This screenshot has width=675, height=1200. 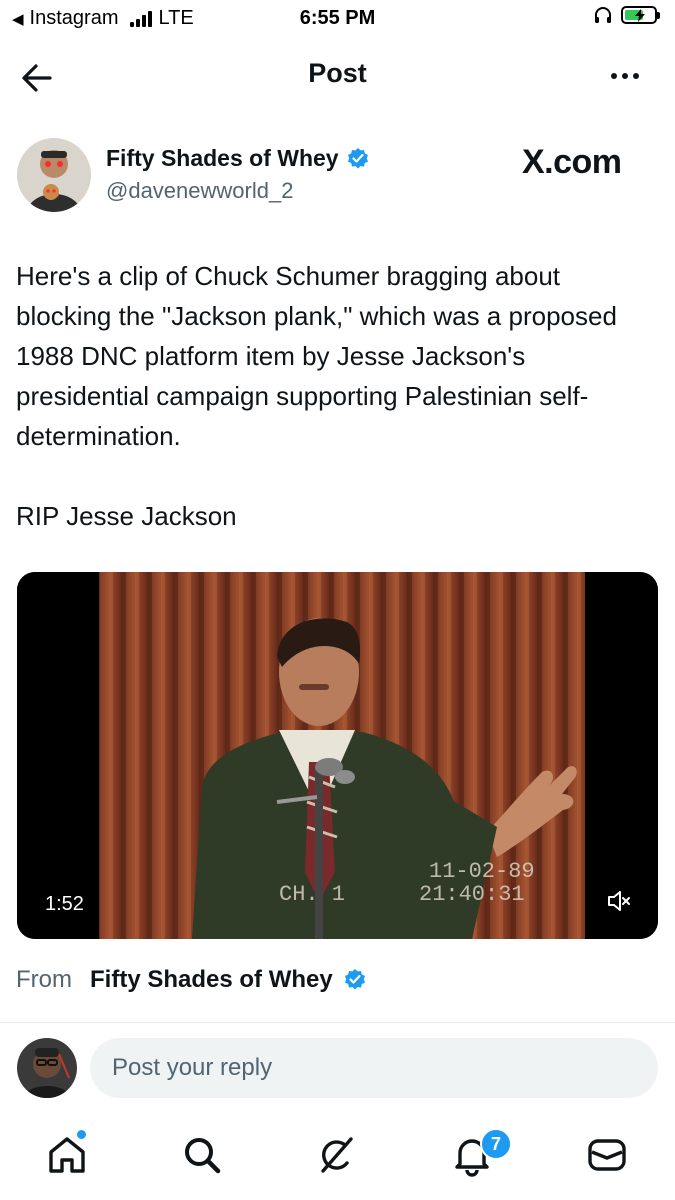 What do you see at coordinates (199, 191) in the screenshot?
I see `author-handle: @davenewworld_2` at bounding box center [199, 191].